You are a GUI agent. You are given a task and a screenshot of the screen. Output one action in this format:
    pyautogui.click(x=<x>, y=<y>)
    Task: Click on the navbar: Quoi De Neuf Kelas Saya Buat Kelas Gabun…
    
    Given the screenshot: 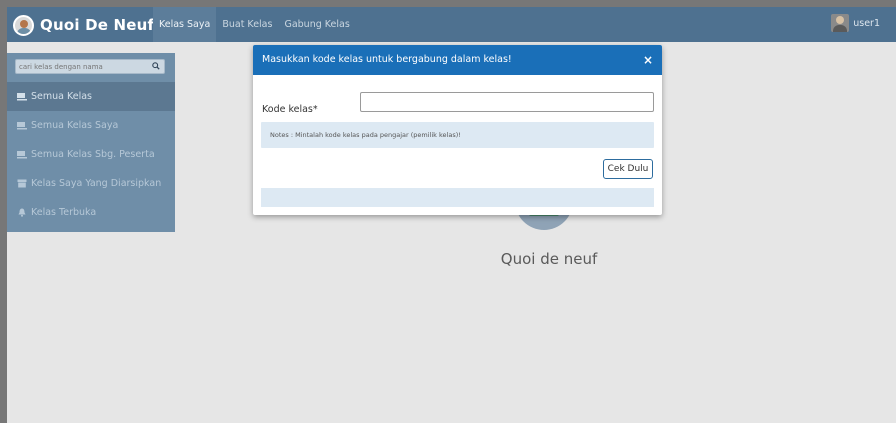 What is the action you would take?
    pyautogui.click(x=451, y=24)
    